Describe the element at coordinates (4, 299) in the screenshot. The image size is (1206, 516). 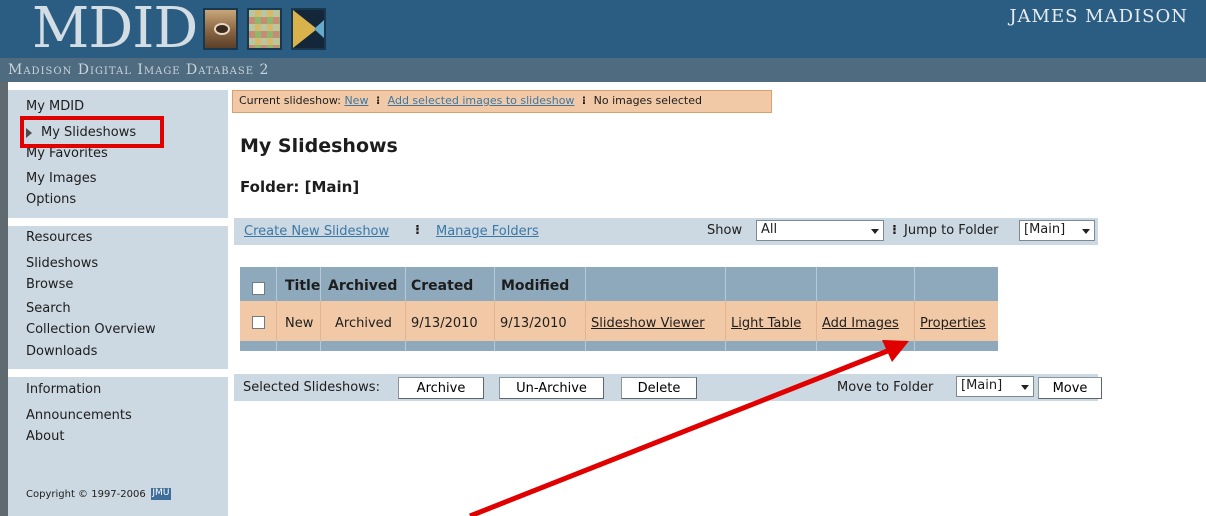
I see `sidebar-edge` at that location.